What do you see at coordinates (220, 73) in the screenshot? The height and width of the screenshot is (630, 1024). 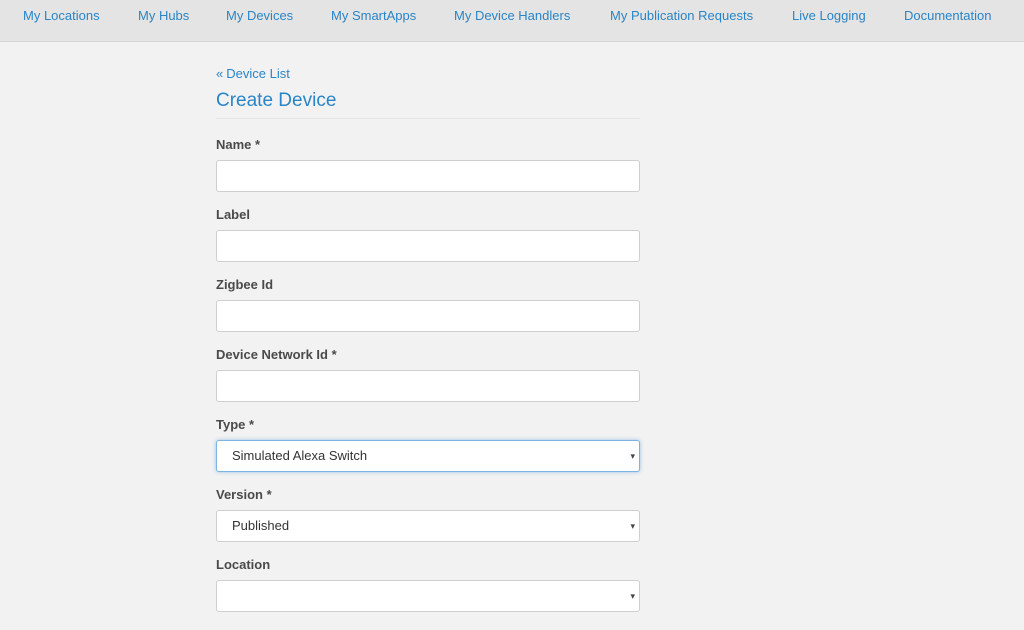 I see `back-arrow-icon: «` at bounding box center [220, 73].